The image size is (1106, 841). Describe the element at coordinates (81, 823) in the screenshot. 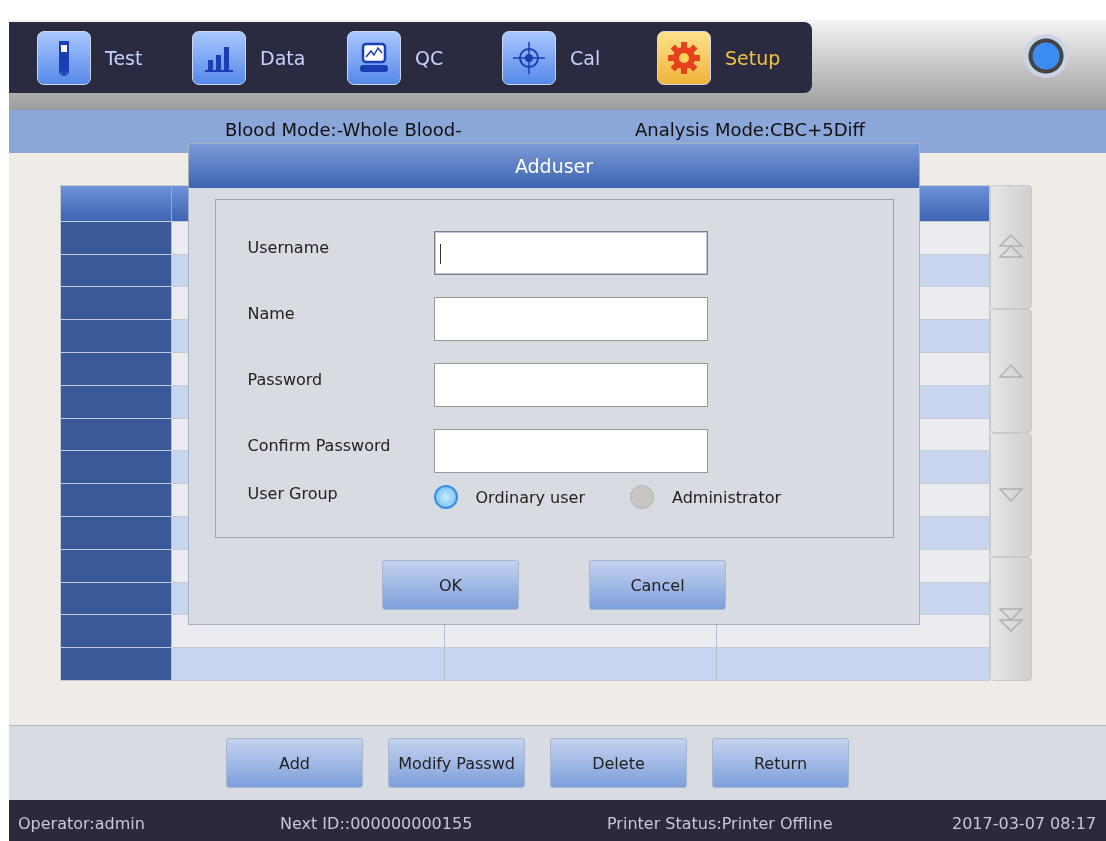

I see `operator-text: Operator:admin` at that location.